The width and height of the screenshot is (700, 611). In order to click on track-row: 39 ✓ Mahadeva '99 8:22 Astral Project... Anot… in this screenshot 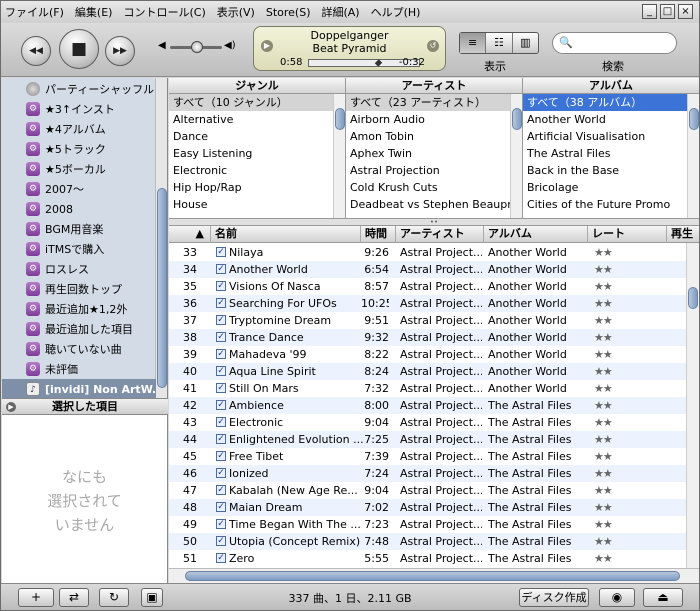, I will do `click(427, 354)`.